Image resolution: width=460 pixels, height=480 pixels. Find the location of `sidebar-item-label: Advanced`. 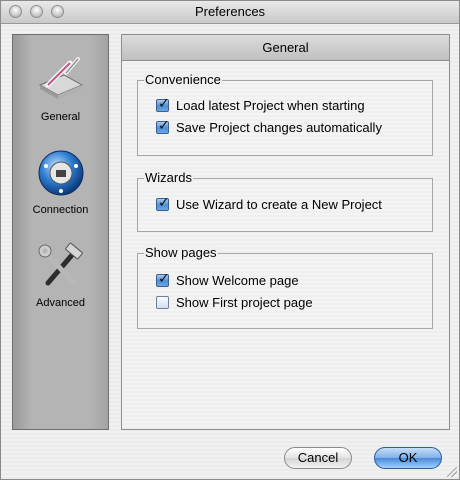

sidebar-item-label: Advanced is located at coordinates (60, 303).